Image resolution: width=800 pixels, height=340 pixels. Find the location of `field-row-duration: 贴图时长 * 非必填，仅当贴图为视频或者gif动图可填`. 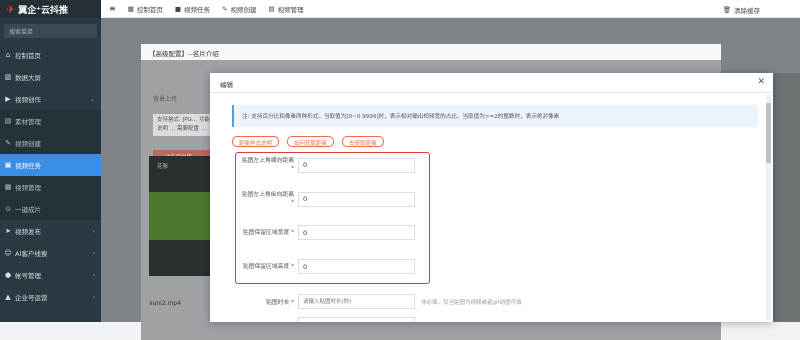

field-row-duration: 贴图时长 * 非必填，仅当贴图为视频或者gif动图可填 is located at coordinates (379, 301).